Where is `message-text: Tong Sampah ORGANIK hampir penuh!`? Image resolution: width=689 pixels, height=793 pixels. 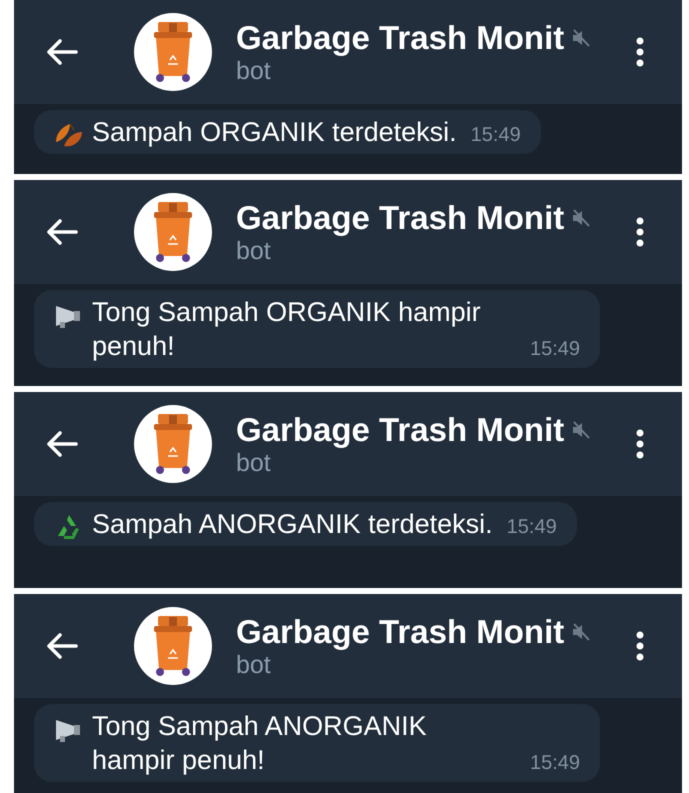
message-text: Tong Sampah ORGANIK hampir penuh! is located at coordinates (287, 329).